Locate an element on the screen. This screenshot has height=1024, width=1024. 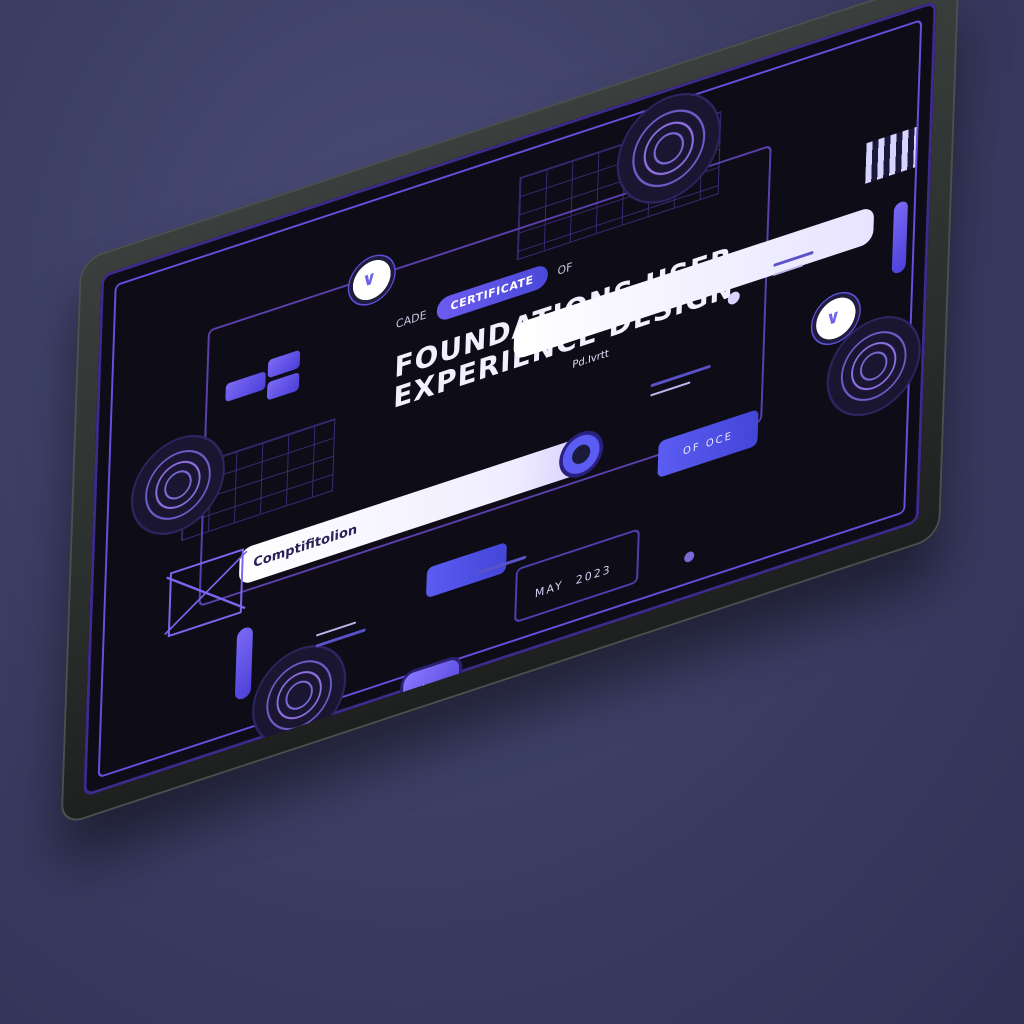
slider-vertical is located at coordinates (900, 237).